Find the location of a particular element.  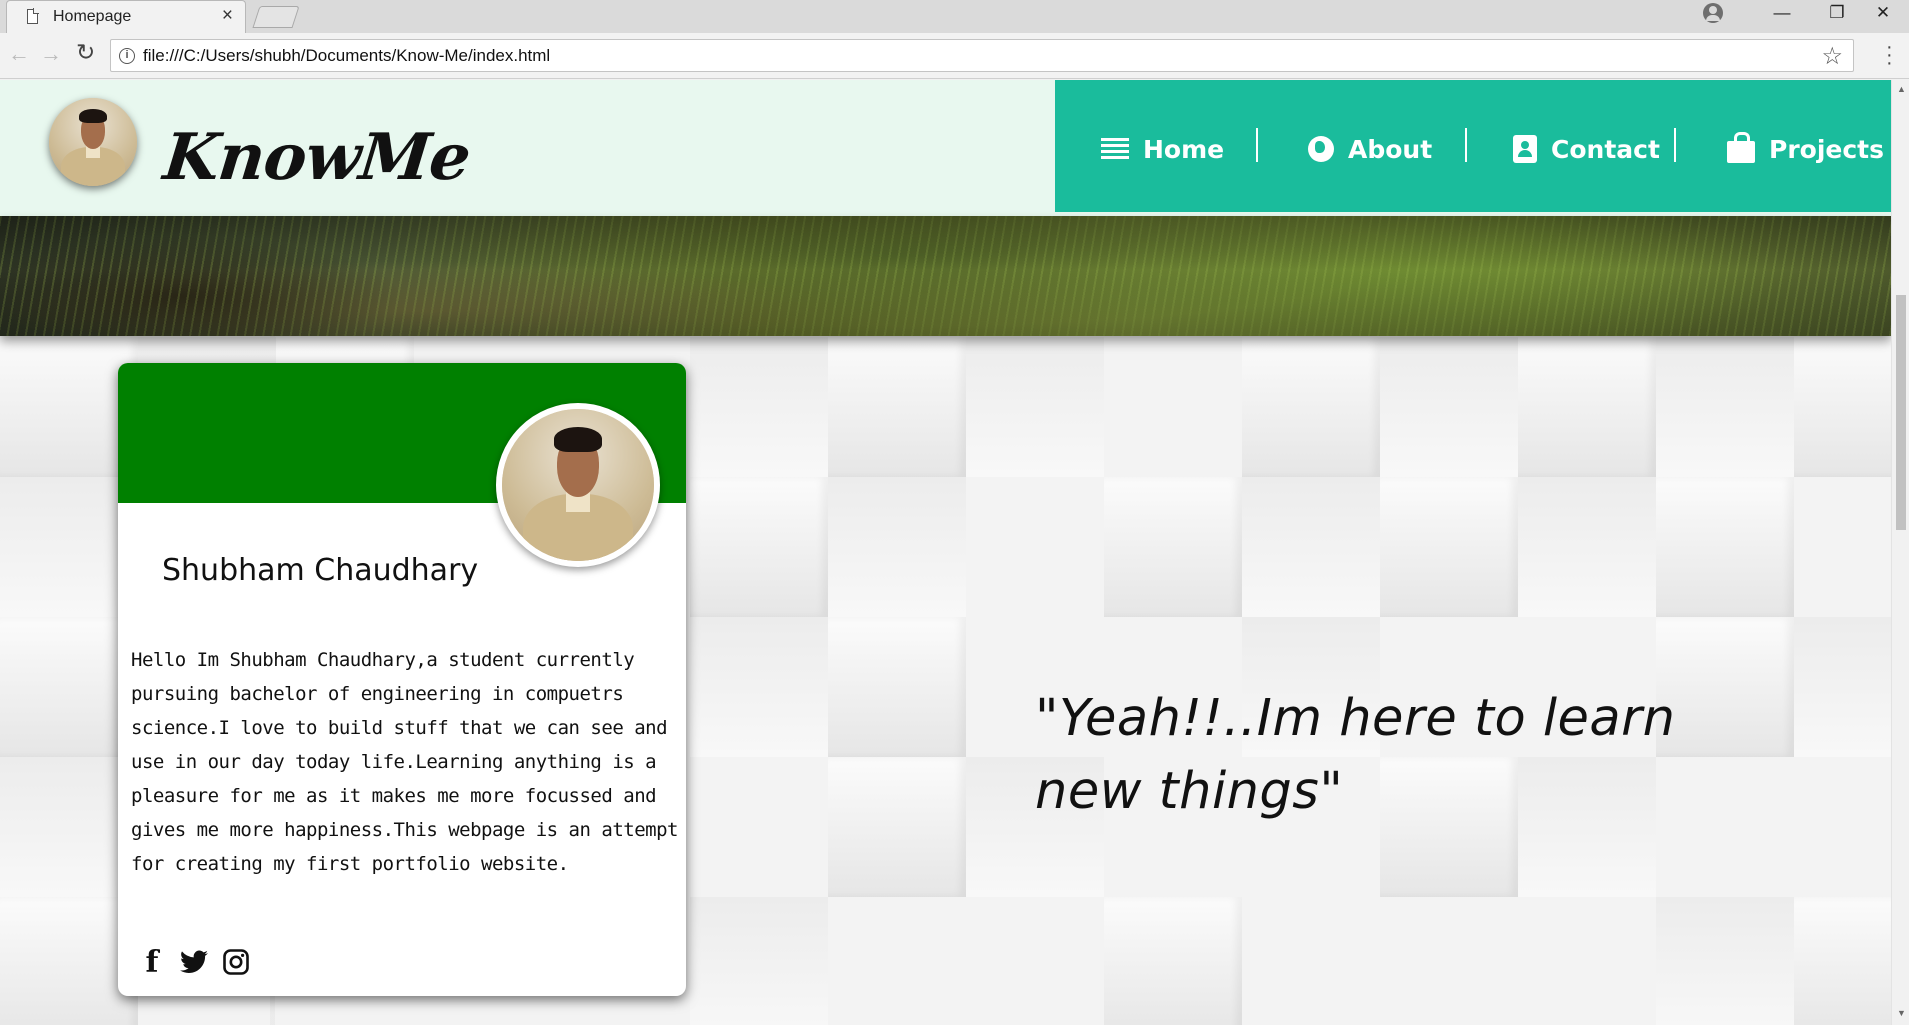

profile-avatar is located at coordinates (578, 485).